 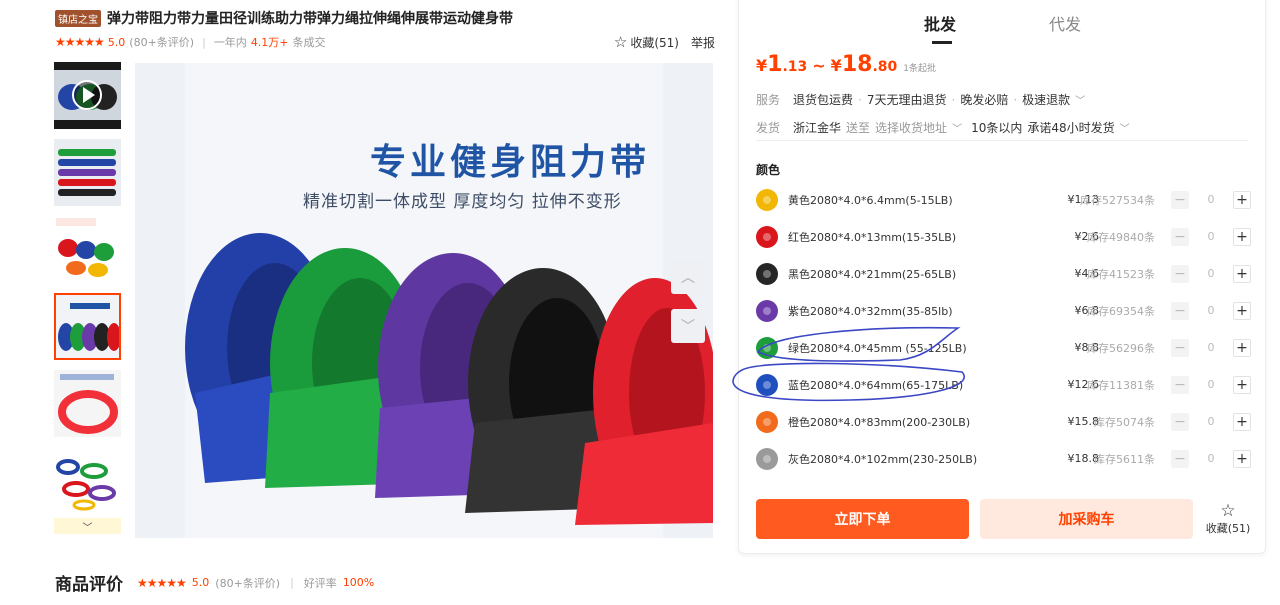 I want to click on thumbnail-scroll-down: ﹀, so click(x=87, y=526).